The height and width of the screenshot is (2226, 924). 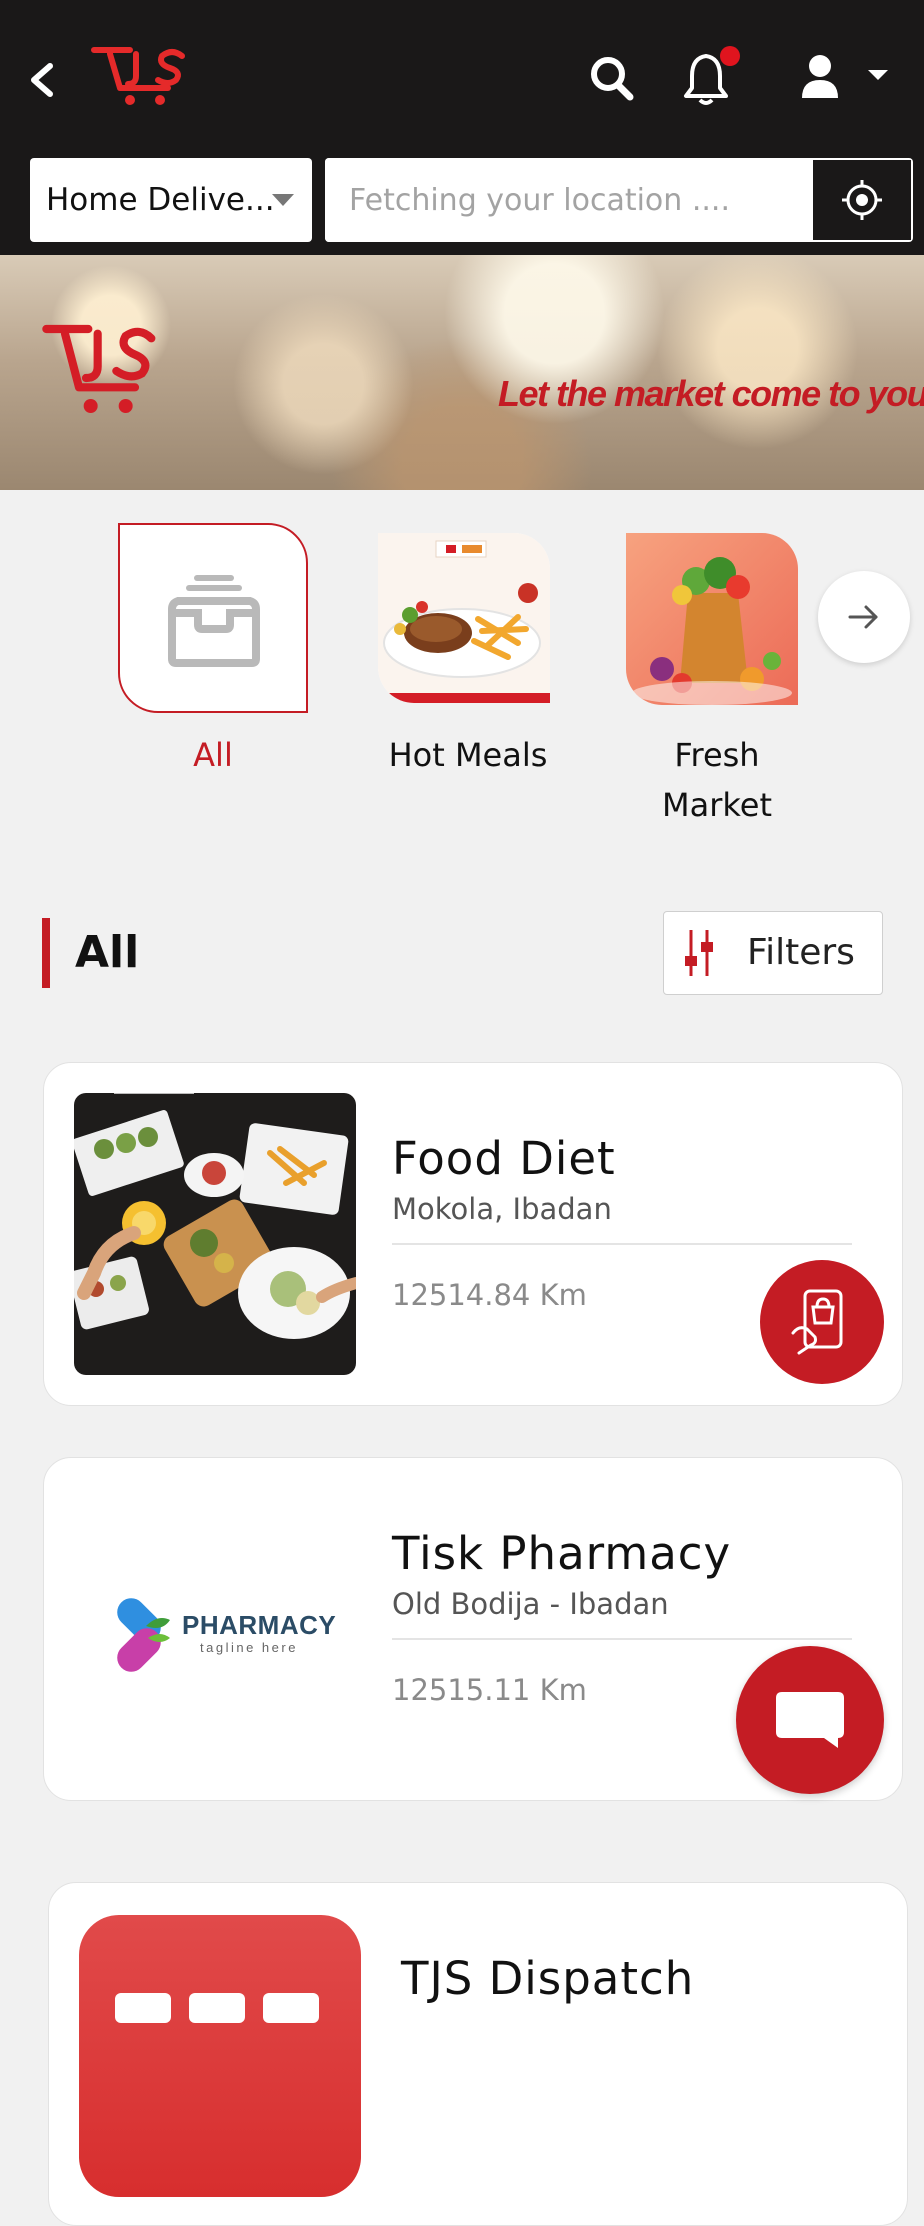 I want to click on hot-meals-image, so click(x=464, y=618).